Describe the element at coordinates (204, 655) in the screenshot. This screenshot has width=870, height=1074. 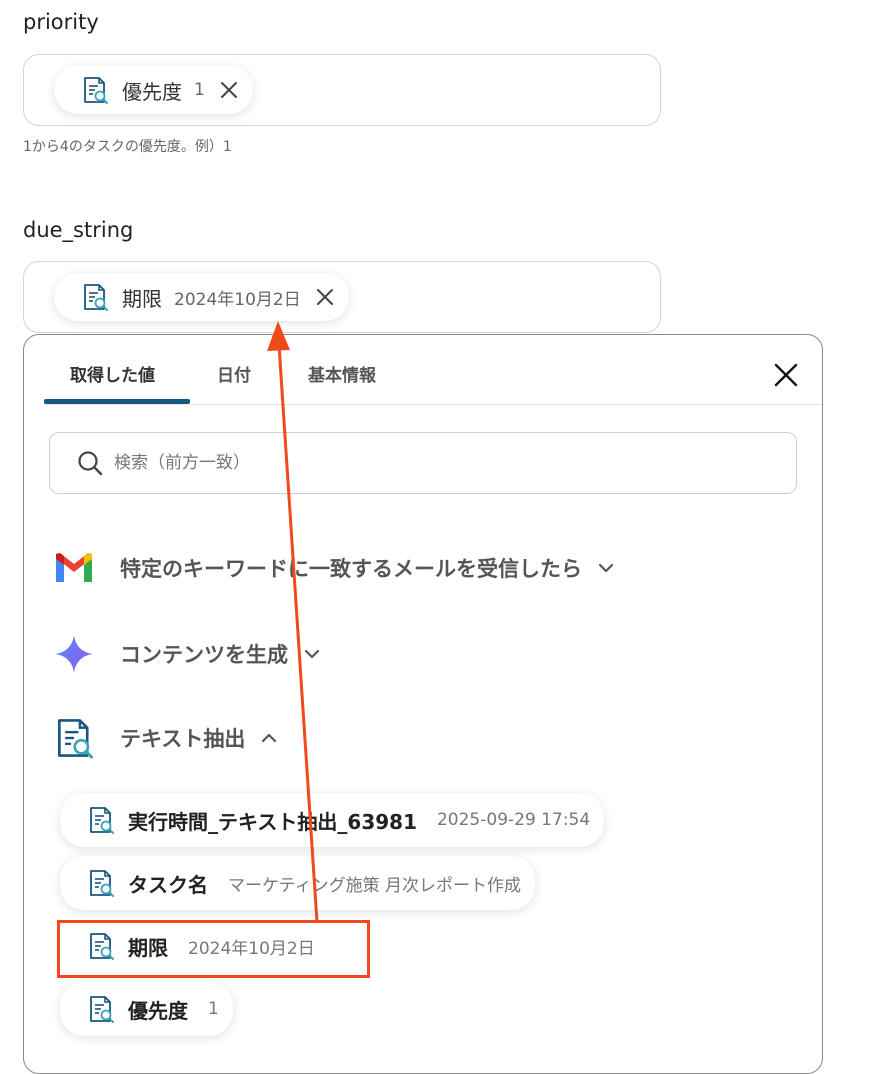
I see `group-name: コンテンツを生成` at that location.